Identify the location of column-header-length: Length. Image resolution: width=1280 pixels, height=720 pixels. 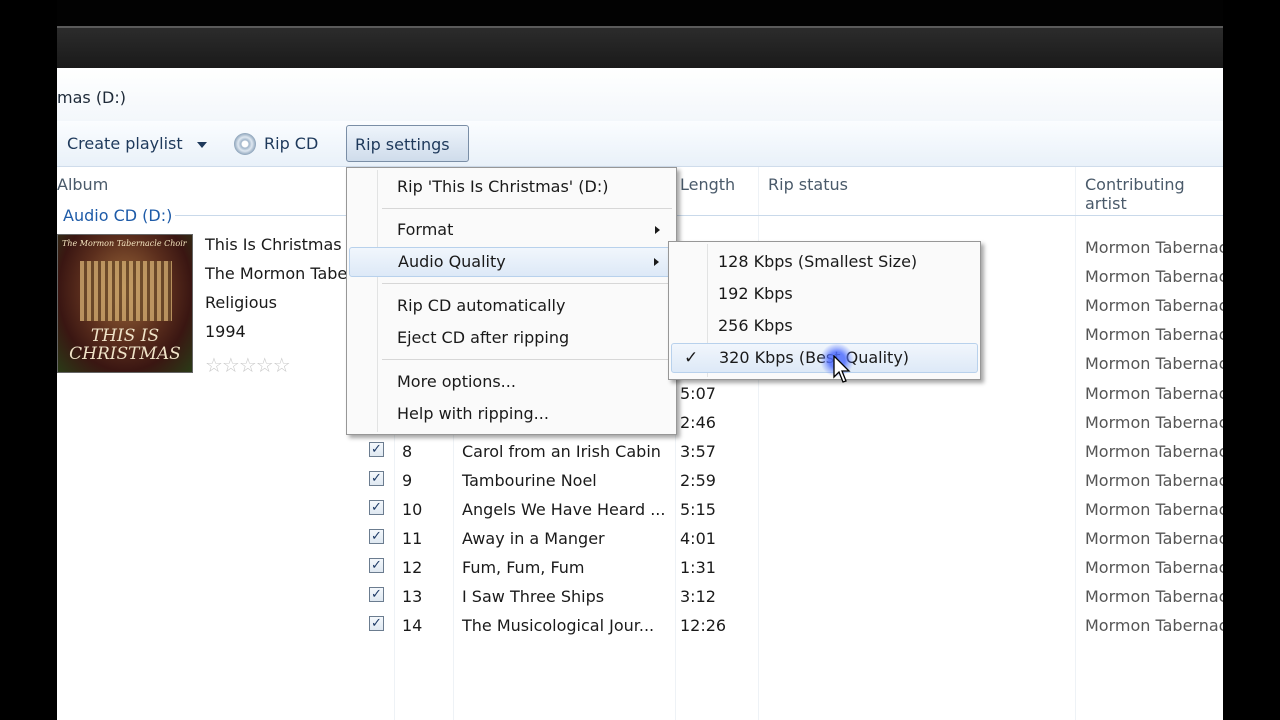
(707, 184).